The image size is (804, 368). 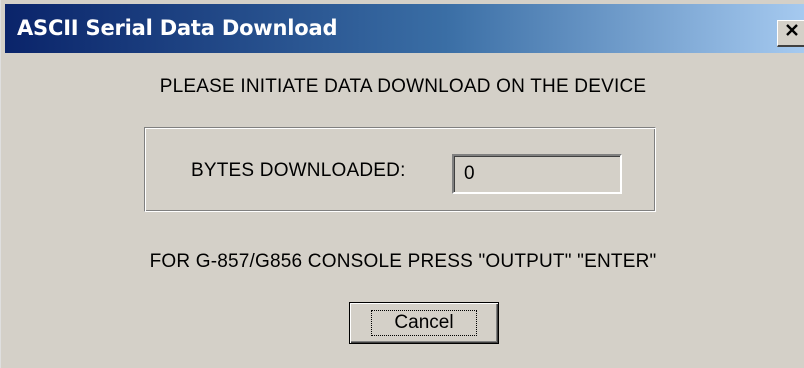 What do you see at coordinates (177, 28) in the screenshot?
I see `window-title: ASCII Serial Data Download` at bounding box center [177, 28].